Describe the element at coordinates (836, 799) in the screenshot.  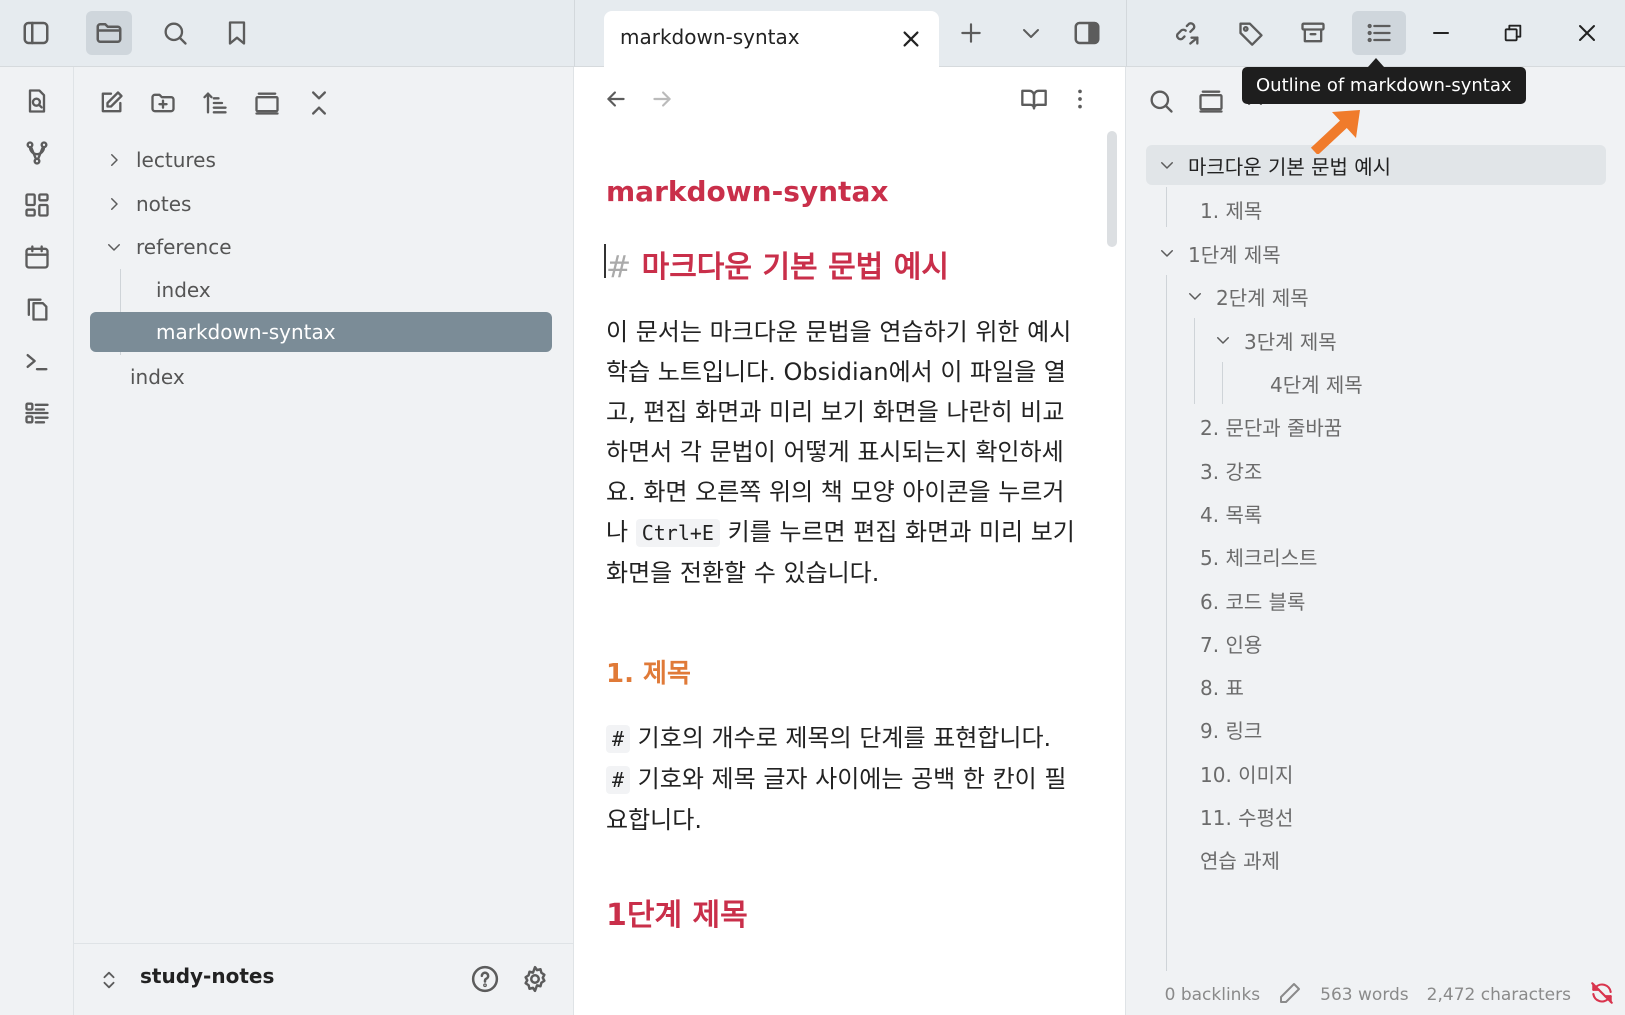
I see `paragraph-text: 기호와 제목 글자 사이에는 공백 한 칸이 필요합니다.` at that location.